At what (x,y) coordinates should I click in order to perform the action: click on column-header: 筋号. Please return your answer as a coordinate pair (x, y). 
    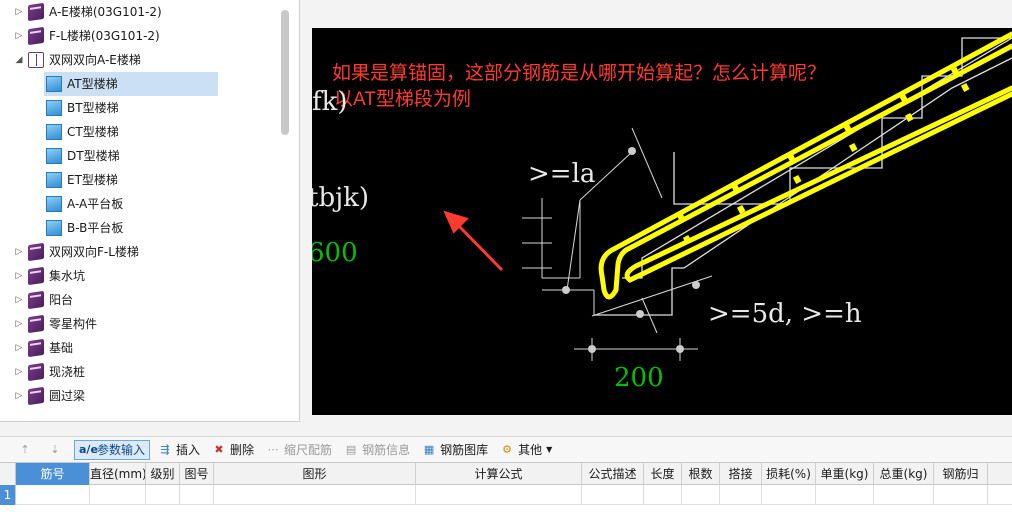
    Looking at the image, I should click on (53, 474).